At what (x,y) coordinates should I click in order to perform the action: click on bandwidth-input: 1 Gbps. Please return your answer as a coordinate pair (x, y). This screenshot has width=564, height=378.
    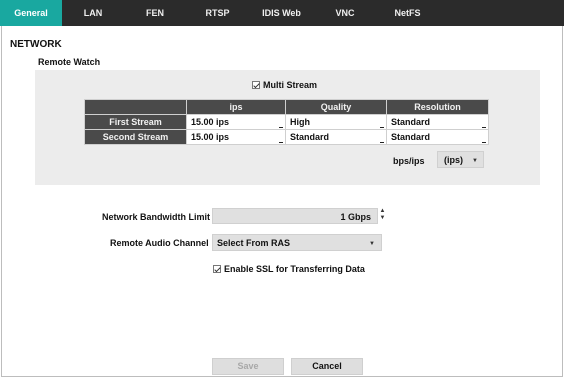
    Looking at the image, I should click on (295, 216).